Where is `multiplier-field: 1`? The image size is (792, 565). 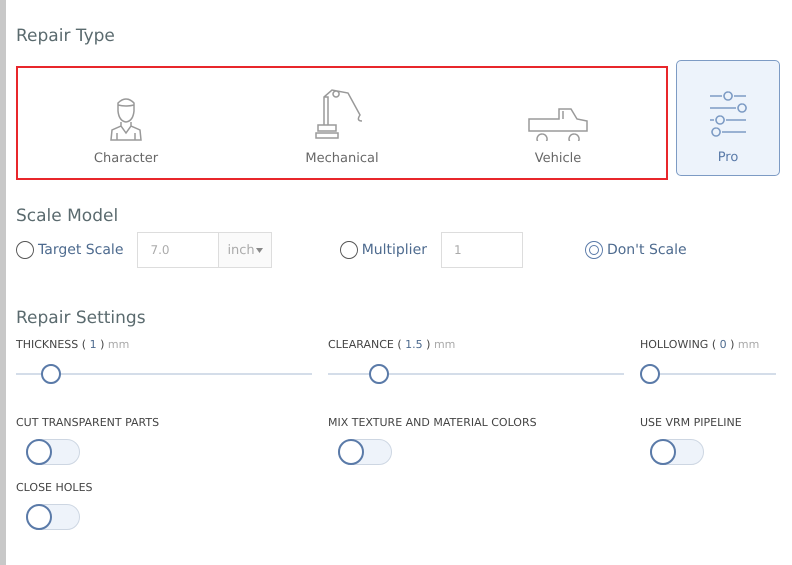 multiplier-field: 1 is located at coordinates (481, 250).